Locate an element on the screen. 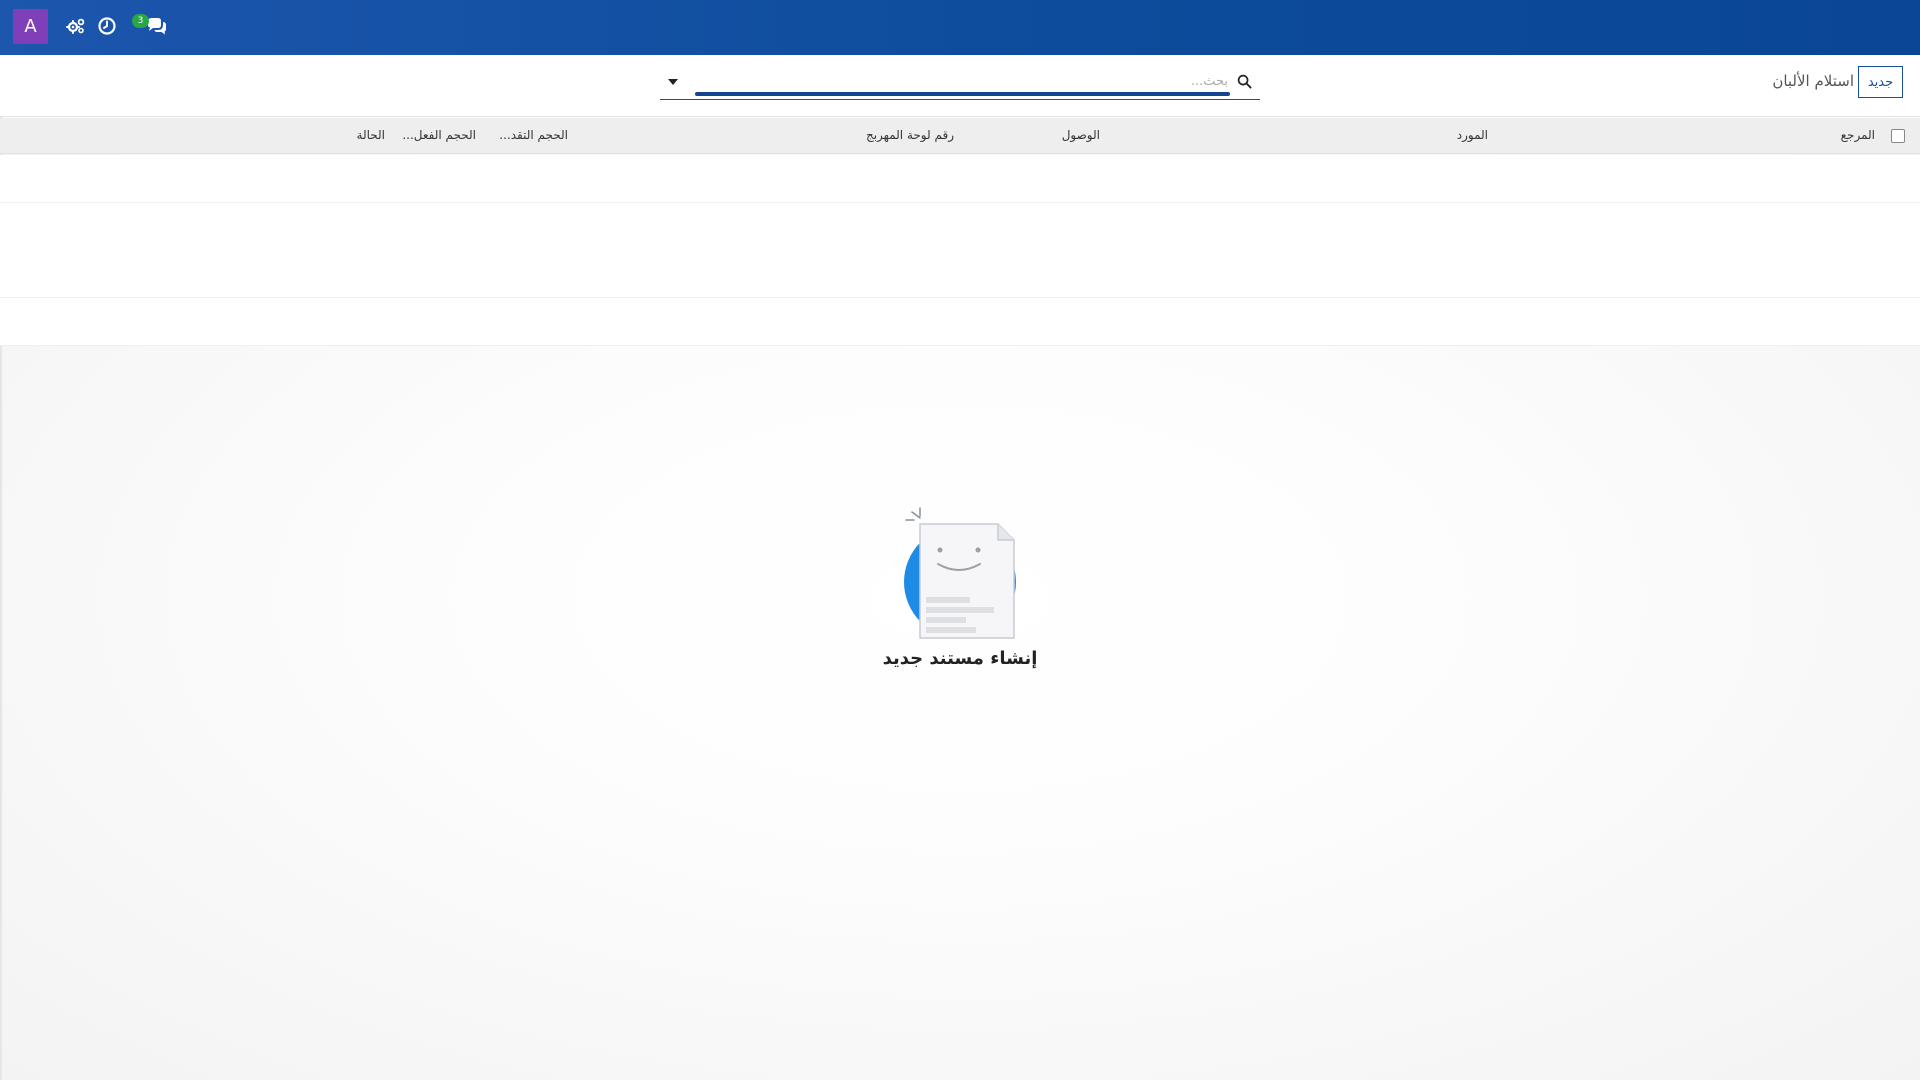 The height and width of the screenshot is (1080, 1920). search-icon is located at coordinates (1244, 81).